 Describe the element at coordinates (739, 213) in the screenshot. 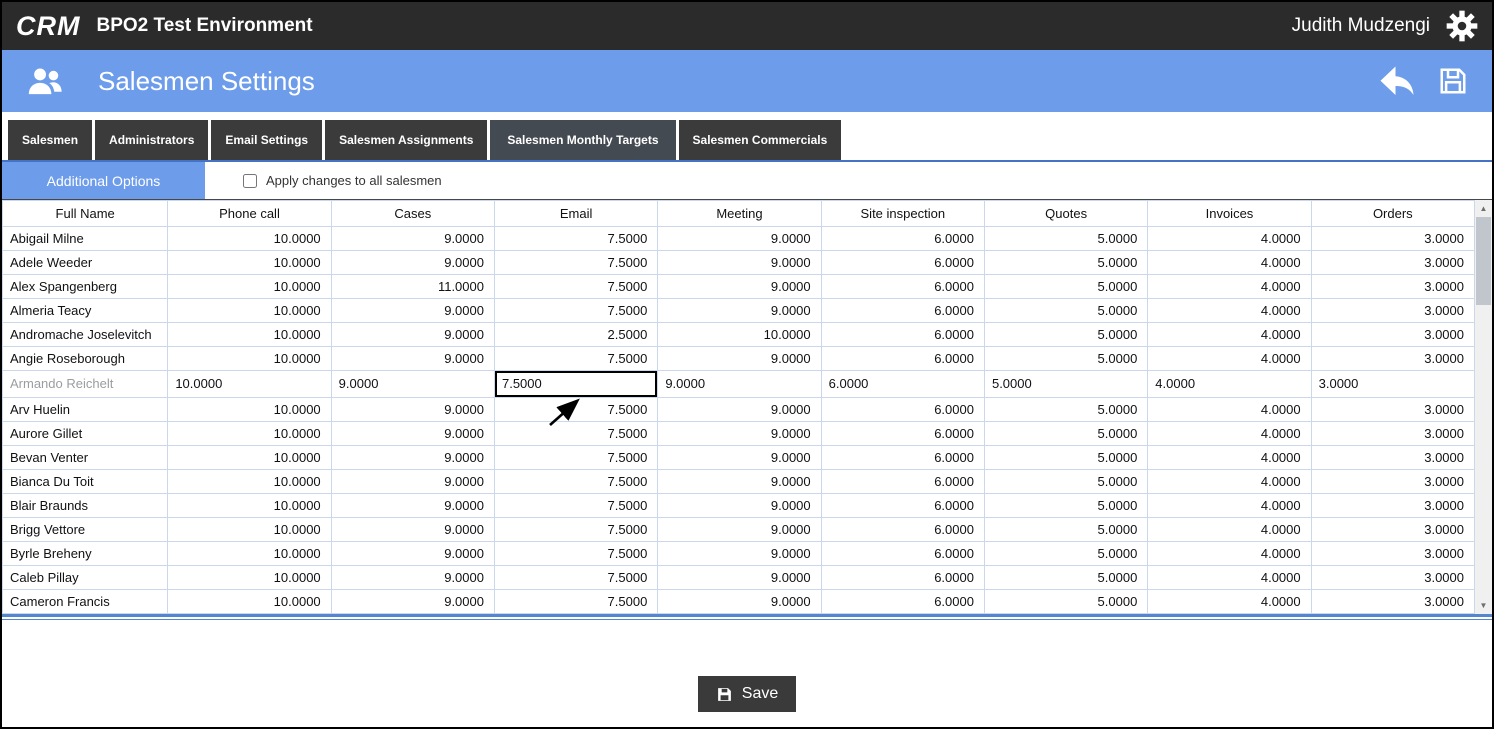

I see `column-header-meeting: Meeting` at that location.